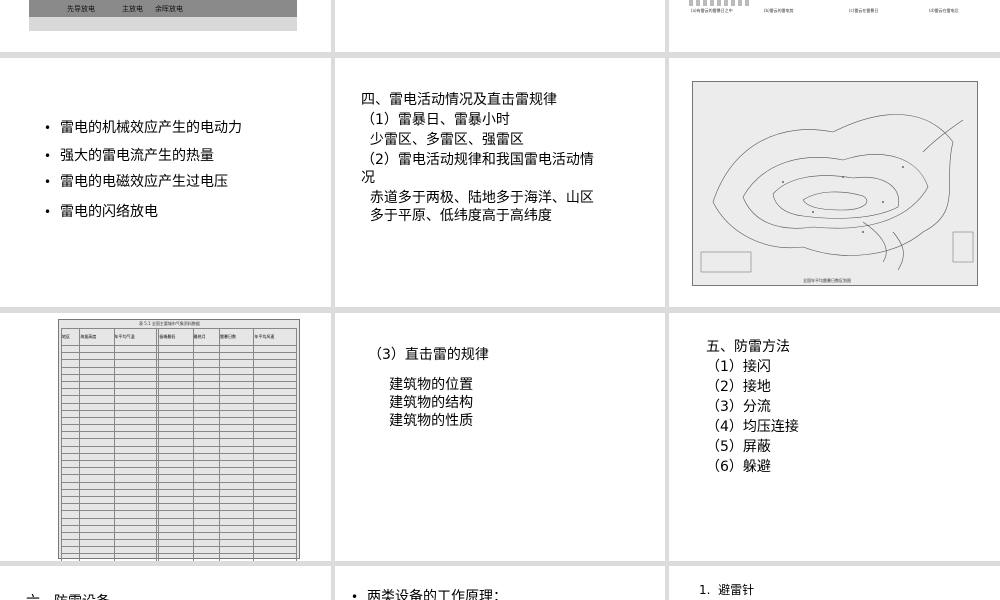  Describe the element at coordinates (169, 323) in the screenshot. I see `table-caption: 表 5.1 全国主要城市气象资料数据` at that location.